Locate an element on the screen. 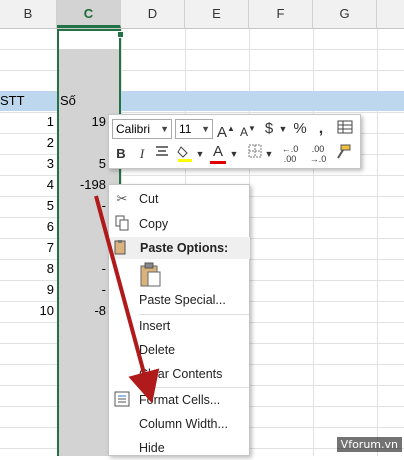 The image size is (404, 460). annotation-arrow is located at coordinates (127, 299).